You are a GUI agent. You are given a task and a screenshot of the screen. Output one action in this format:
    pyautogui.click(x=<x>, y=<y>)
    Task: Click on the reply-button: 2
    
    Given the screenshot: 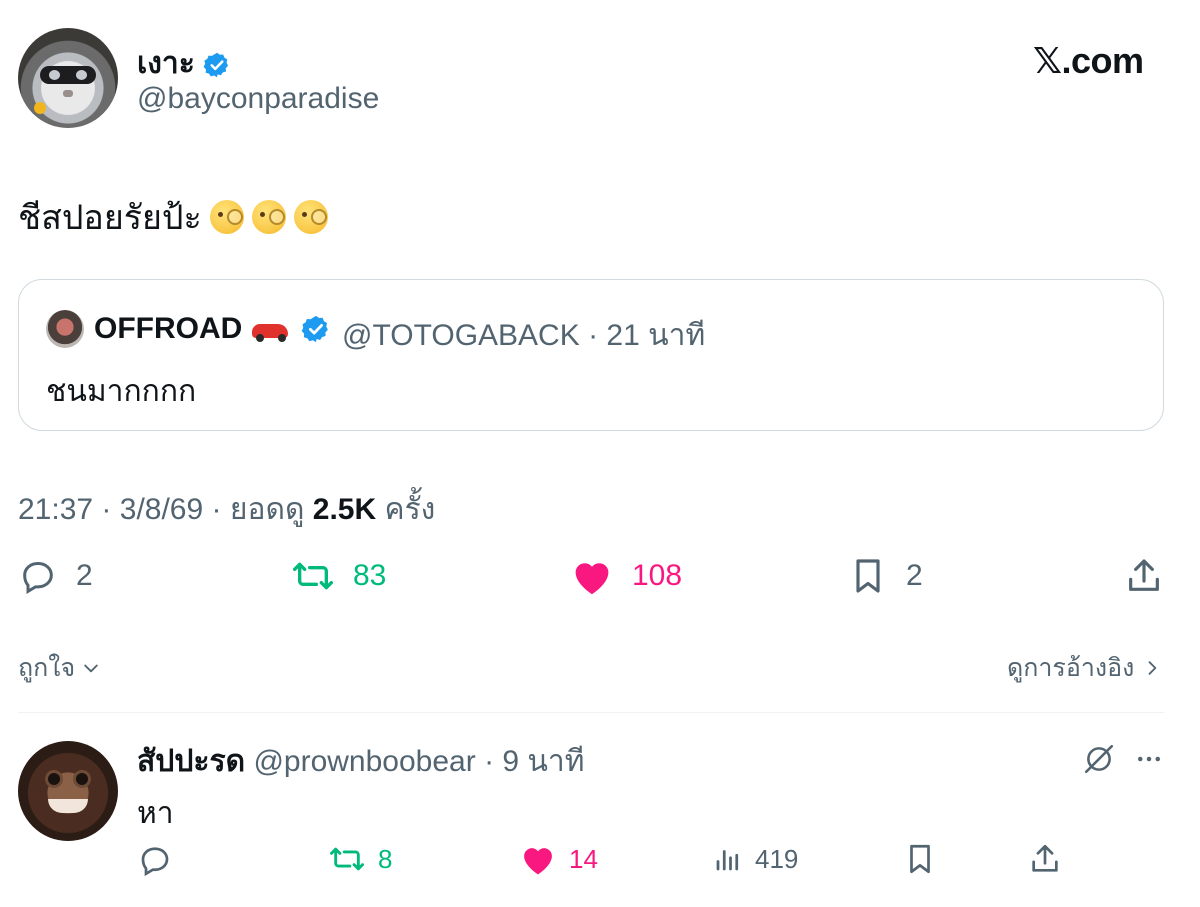 What is the action you would take?
    pyautogui.click(x=55, y=576)
    